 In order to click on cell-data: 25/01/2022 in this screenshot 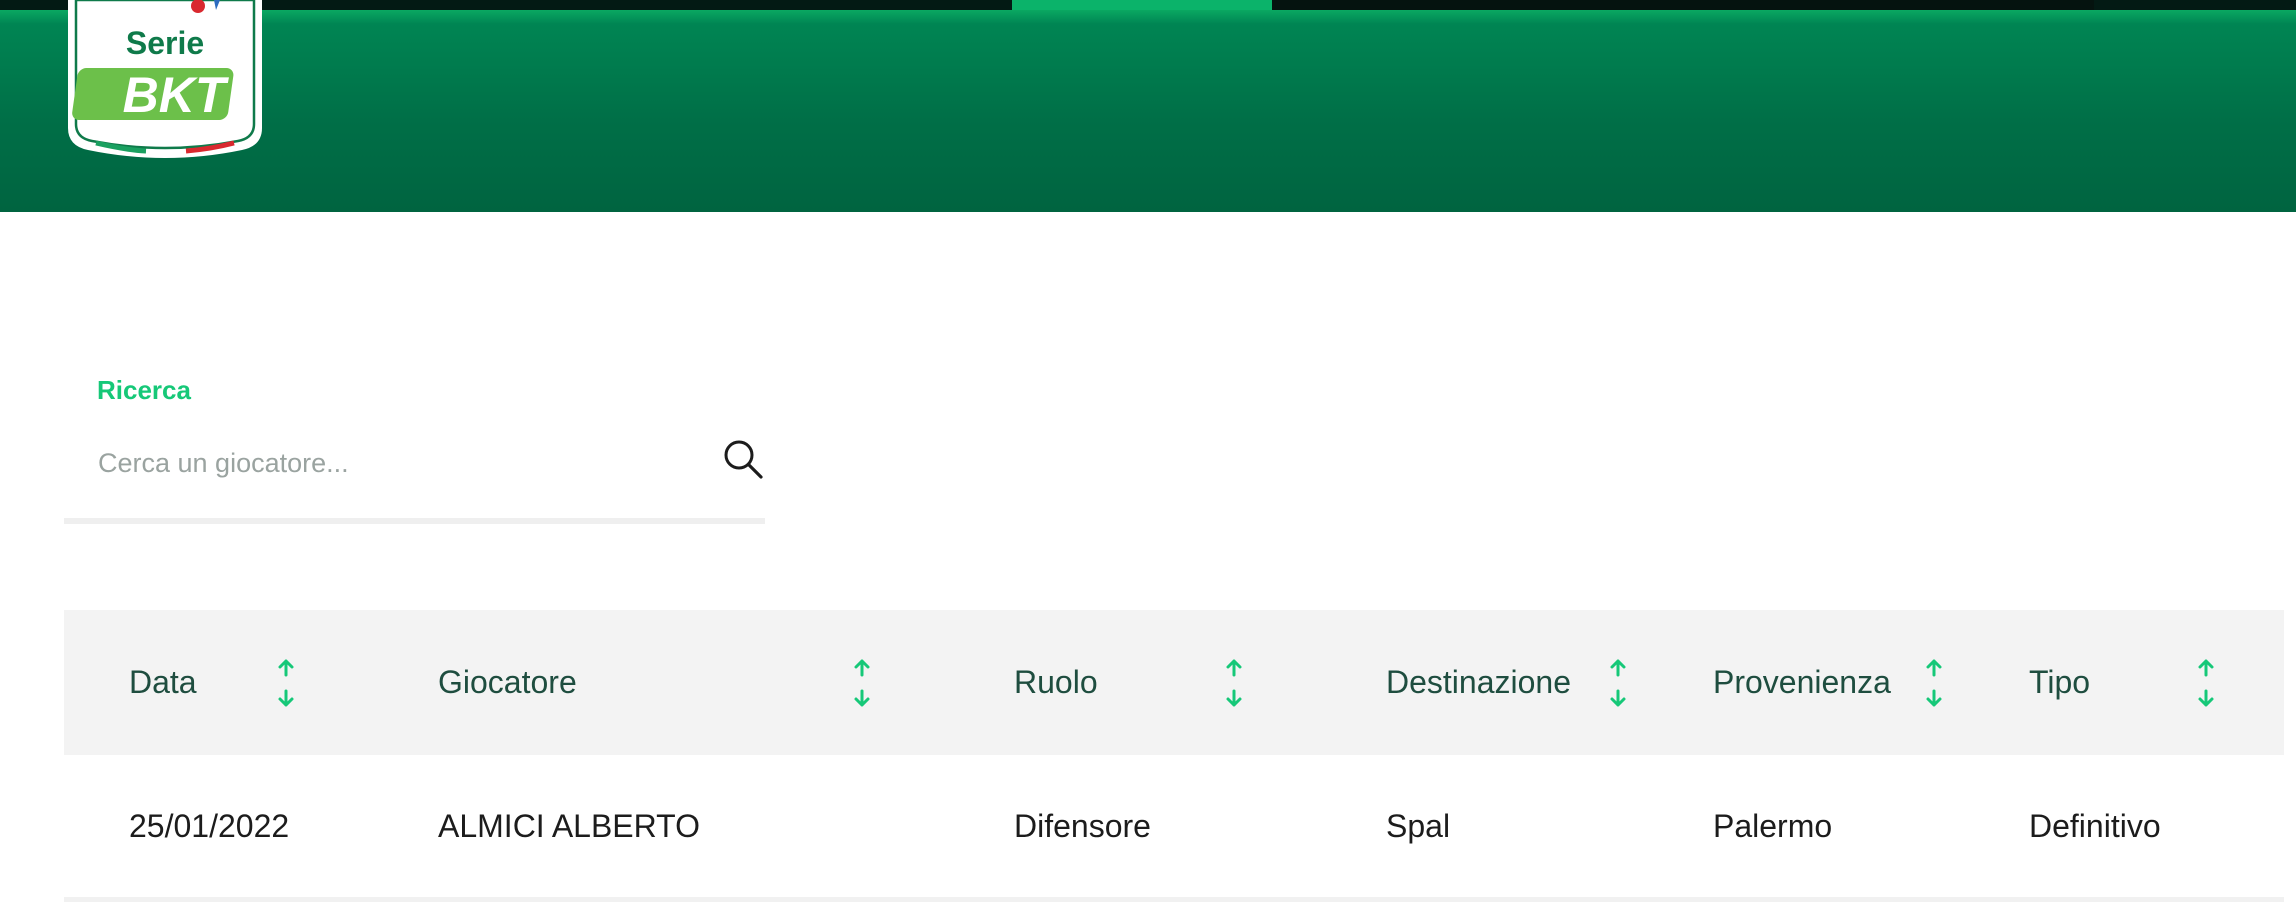, I will do `click(209, 825)`.